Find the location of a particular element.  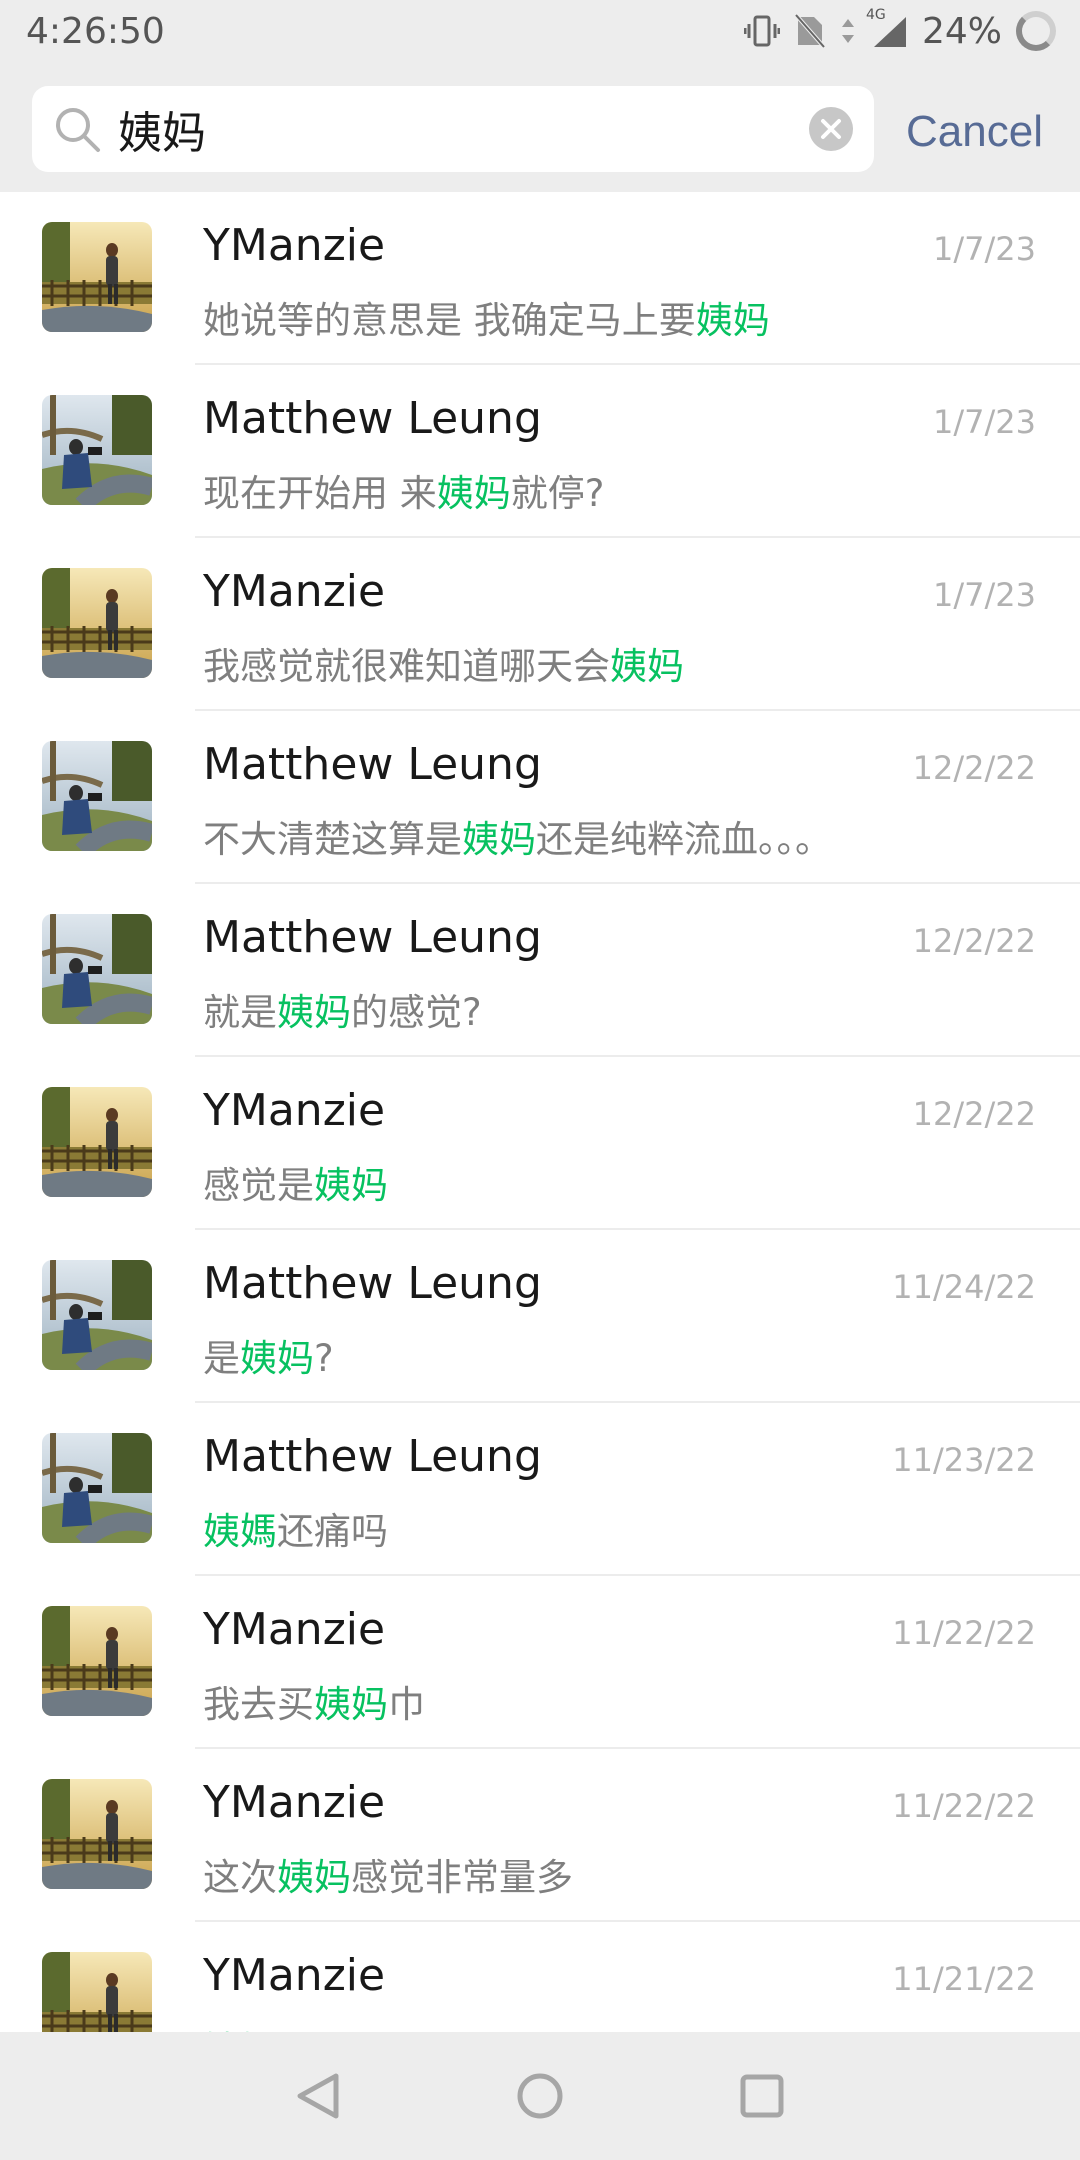

message-date: 11/21/22 is located at coordinates (964, 1979).